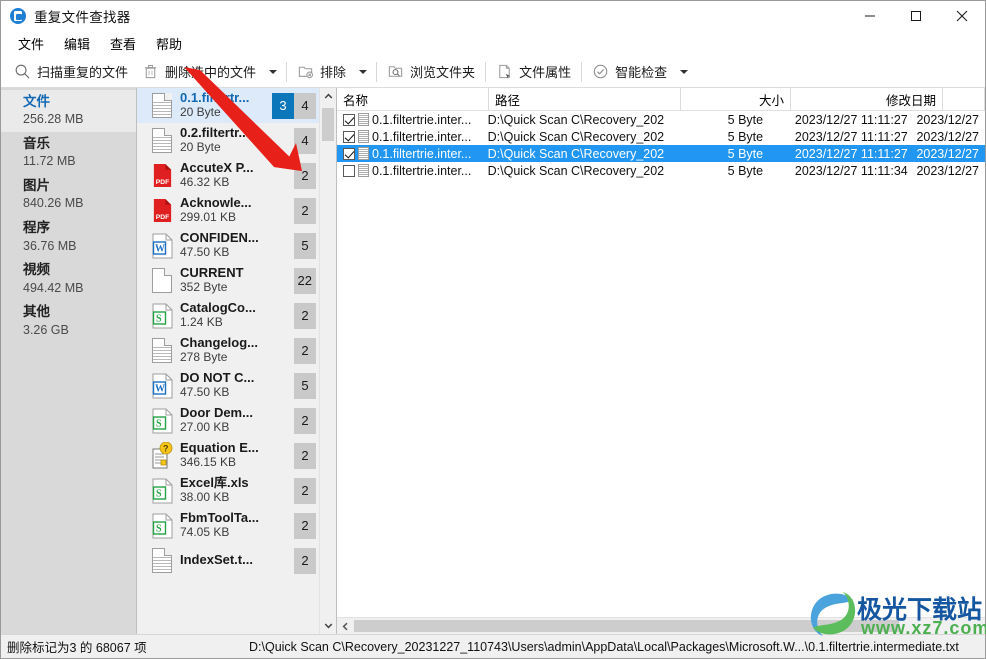  What do you see at coordinates (31, 43) in the screenshot?
I see `menu-item-file: 文件` at bounding box center [31, 43].